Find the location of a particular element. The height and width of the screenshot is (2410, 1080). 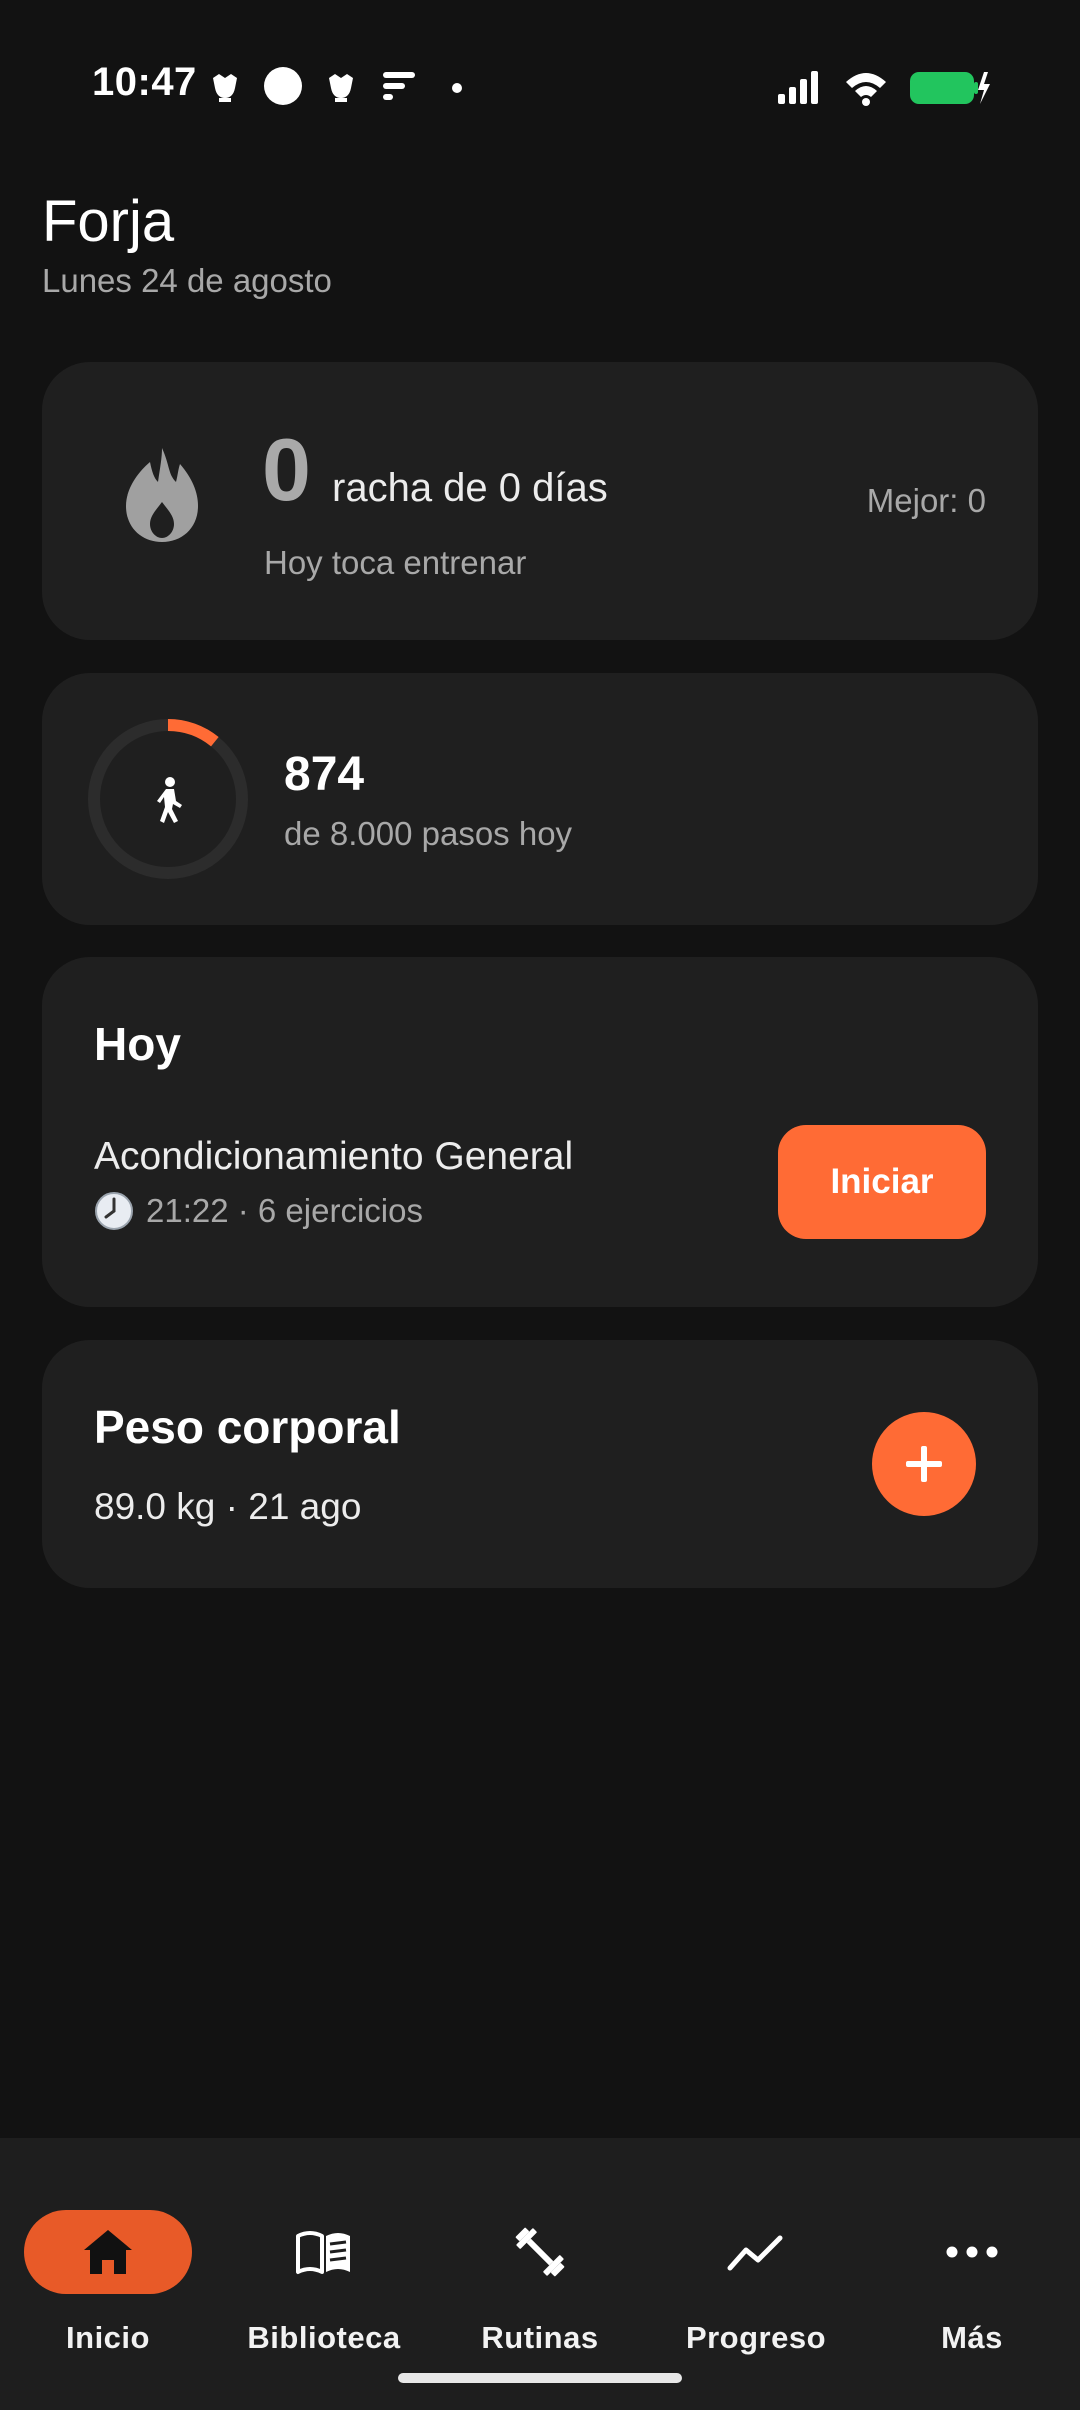

steps-card: 874 de 8.000 pasos hoy is located at coordinates (540, 799).